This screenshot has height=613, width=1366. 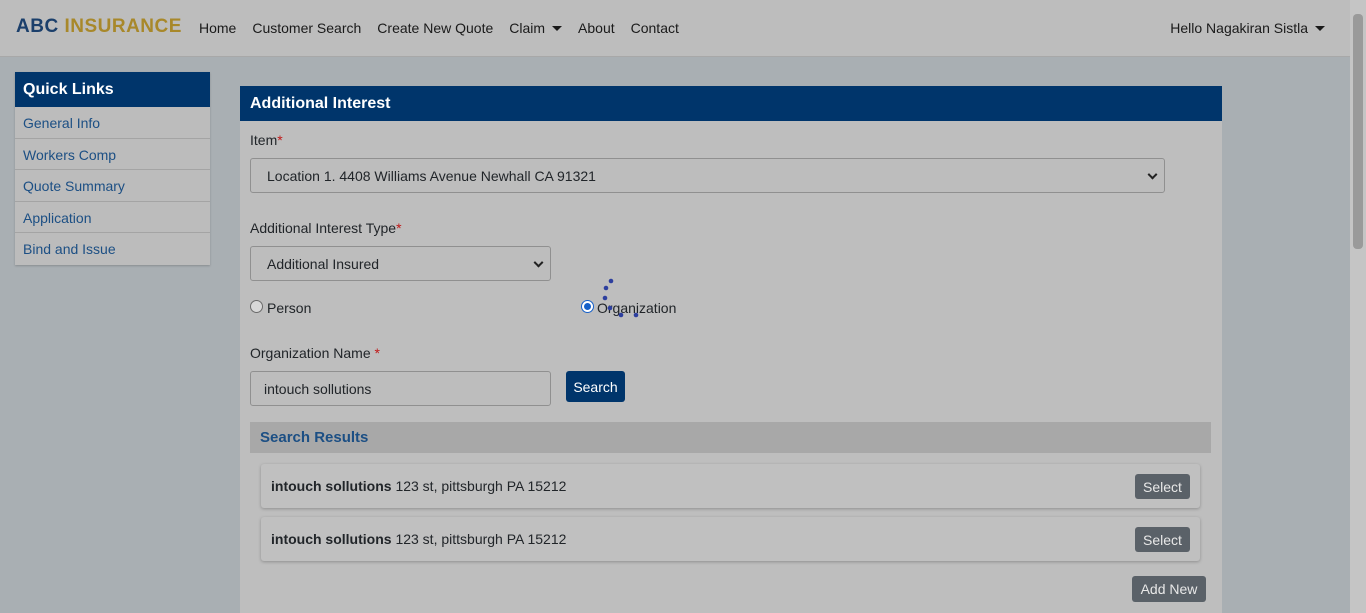 I want to click on quick-link-quote-summary: Quote Summary, so click(x=112, y=186).